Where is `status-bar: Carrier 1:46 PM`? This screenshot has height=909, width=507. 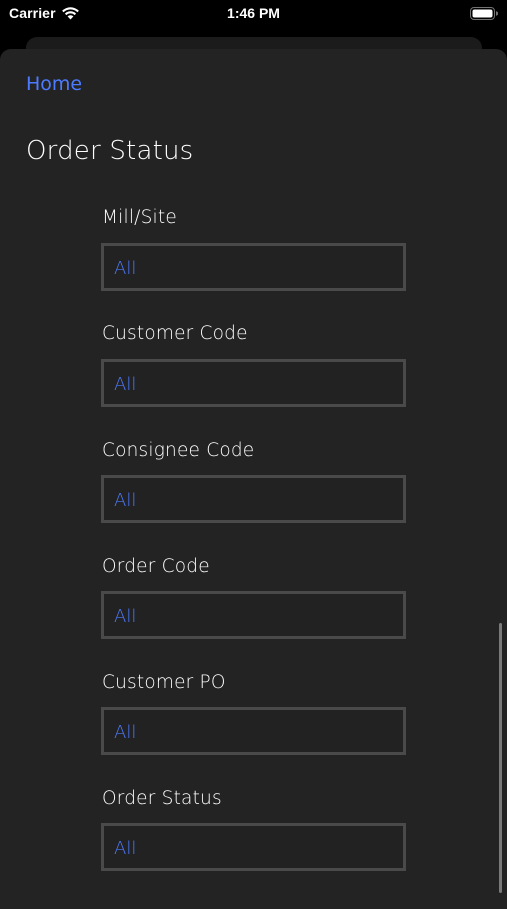
status-bar: Carrier 1:46 PM is located at coordinates (253, 15).